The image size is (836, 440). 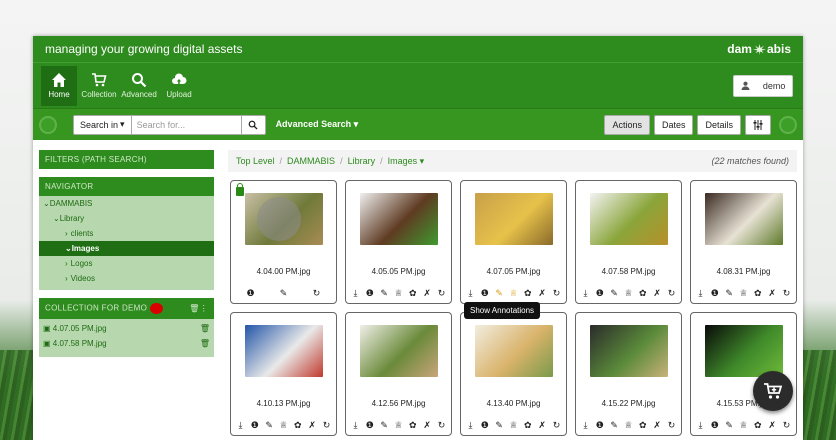 What do you see at coordinates (627, 124) in the screenshot?
I see `actions-button: Actions` at bounding box center [627, 124].